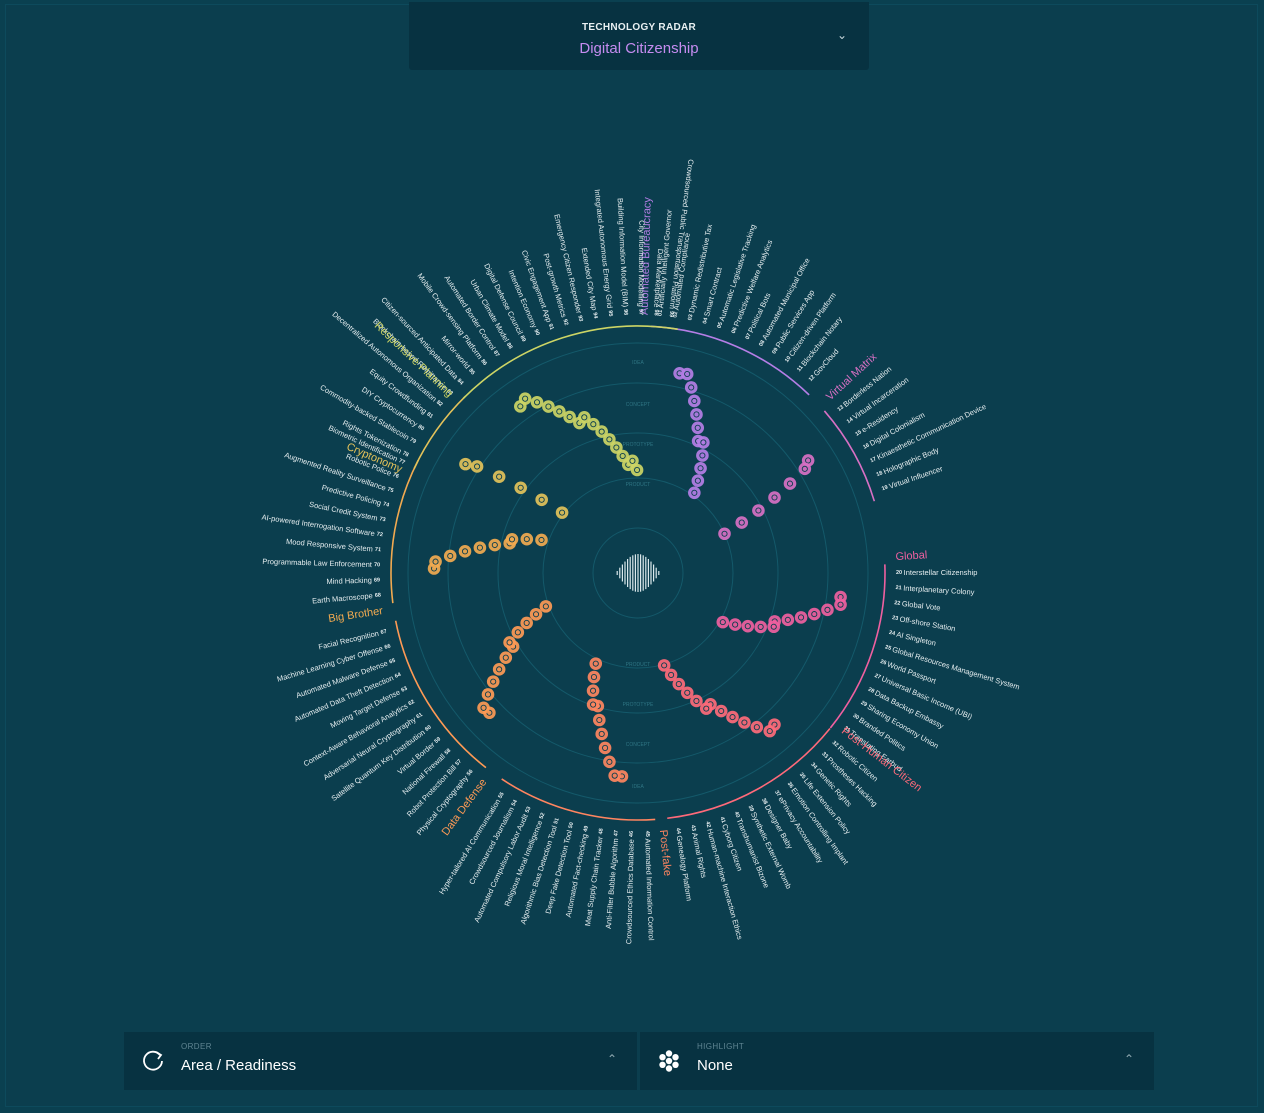  I want to click on item-label: City Information Modelling 97, so click(641, 267).